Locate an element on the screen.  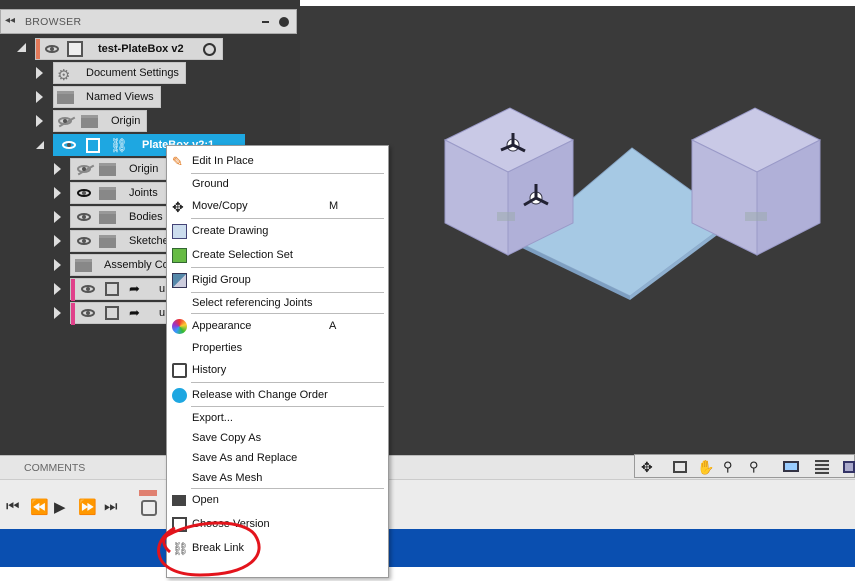
viewport-top-strip is located at coordinates (577, 3).